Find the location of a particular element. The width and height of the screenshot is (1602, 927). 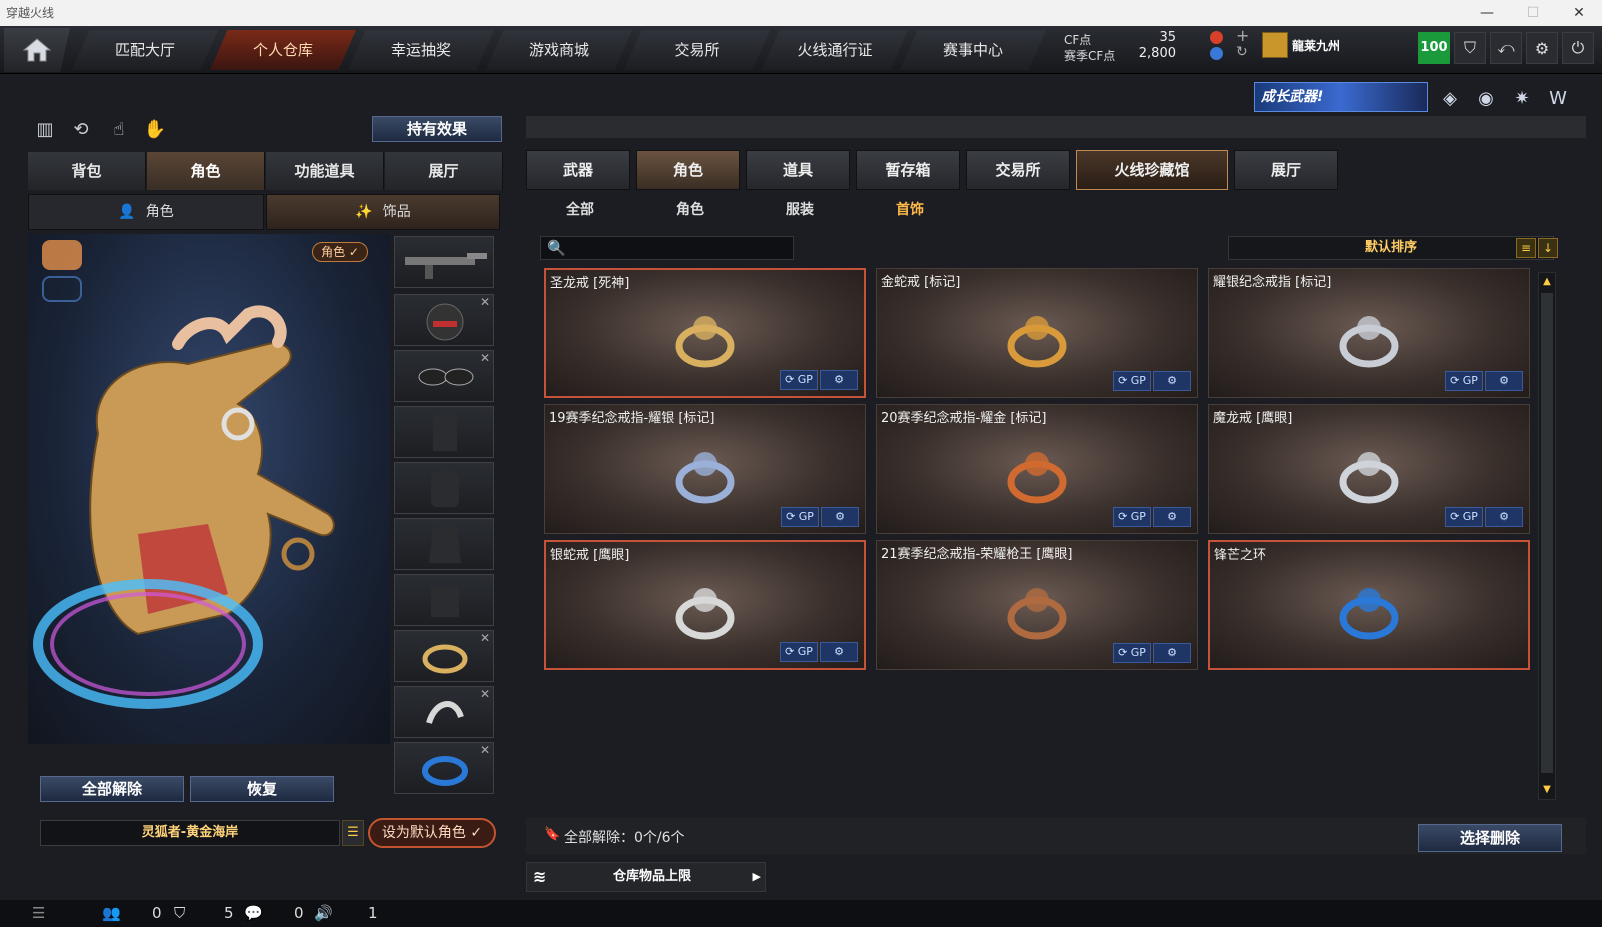

tab-showroom-left: 展厅 is located at coordinates (444, 171).